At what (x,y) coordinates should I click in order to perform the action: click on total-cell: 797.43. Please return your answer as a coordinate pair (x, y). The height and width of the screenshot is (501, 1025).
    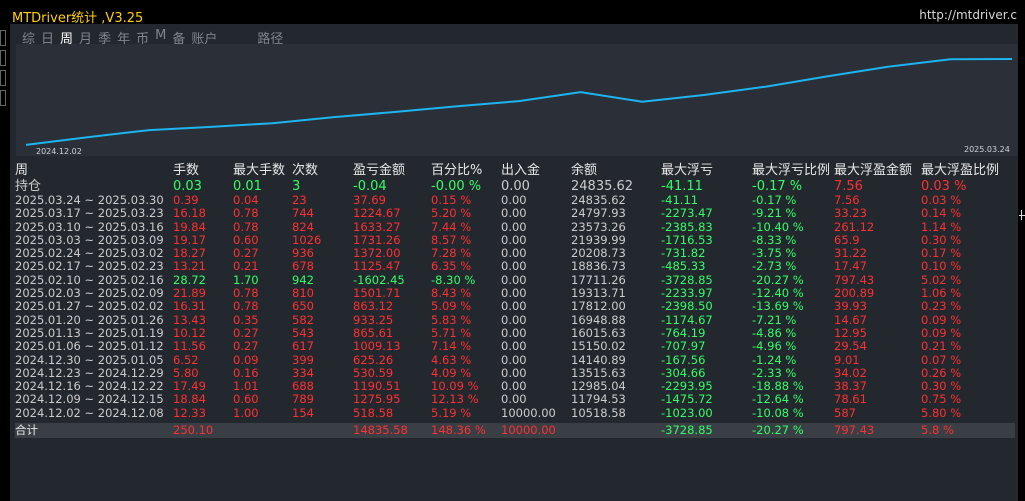
    Looking at the image, I should click on (854, 430).